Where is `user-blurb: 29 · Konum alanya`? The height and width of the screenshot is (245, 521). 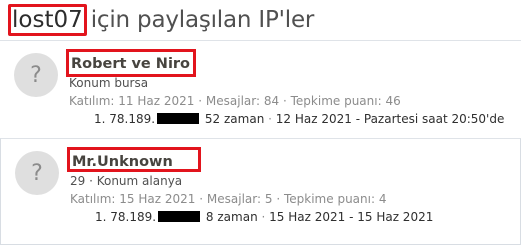
user-blurb: 29 · Konum alanya is located at coordinates (126, 181).